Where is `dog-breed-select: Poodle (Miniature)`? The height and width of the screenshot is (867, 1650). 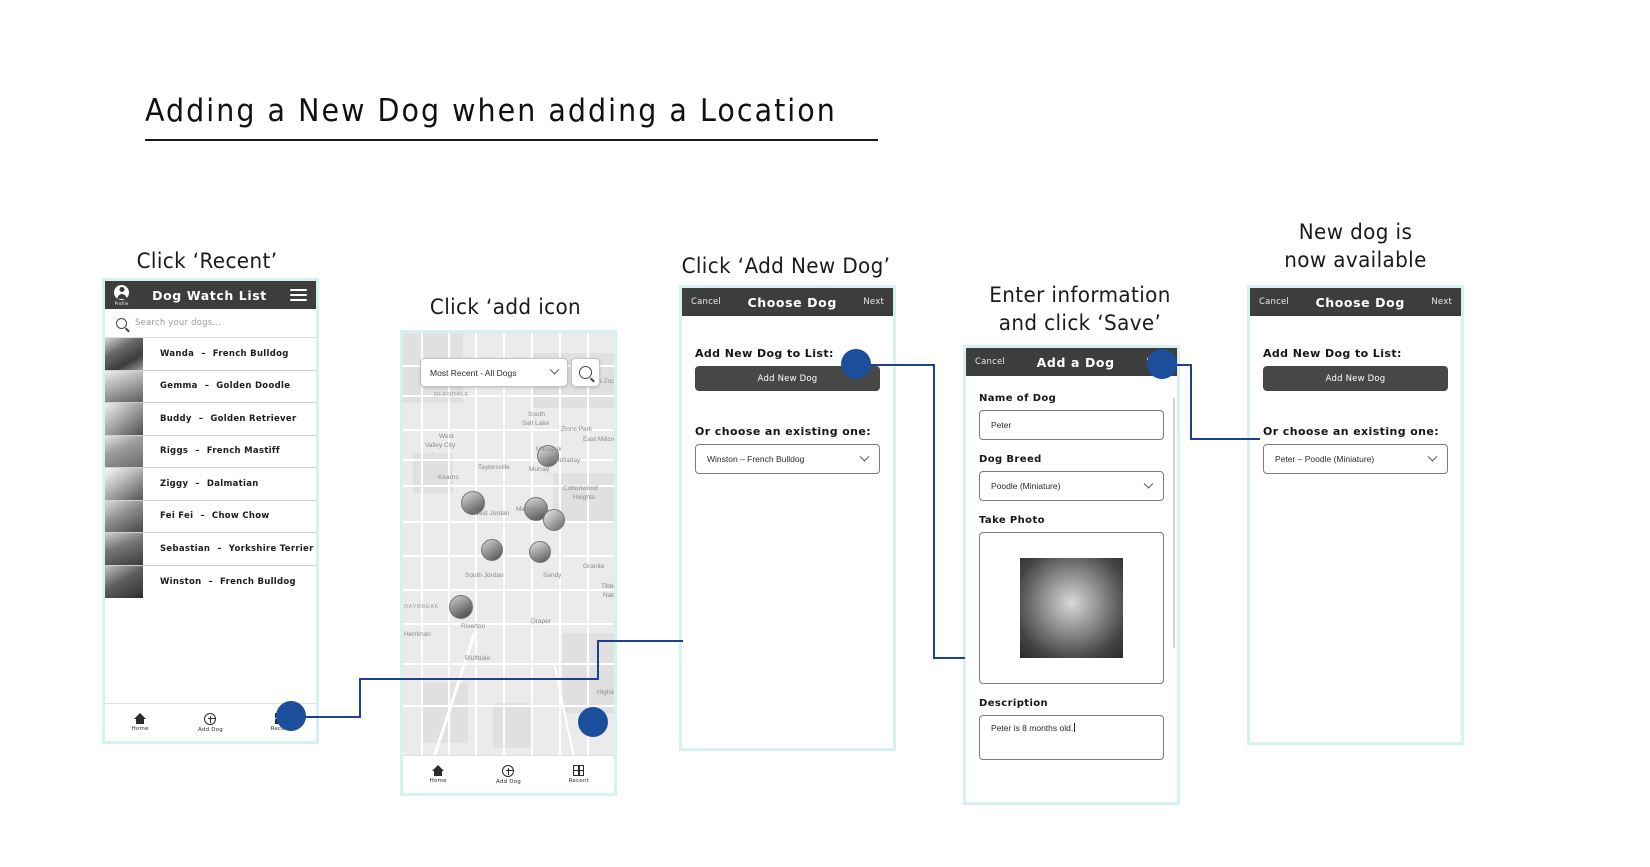 dog-breed-select: Poodle (Miniature) is located at coordinates (1071, 486).